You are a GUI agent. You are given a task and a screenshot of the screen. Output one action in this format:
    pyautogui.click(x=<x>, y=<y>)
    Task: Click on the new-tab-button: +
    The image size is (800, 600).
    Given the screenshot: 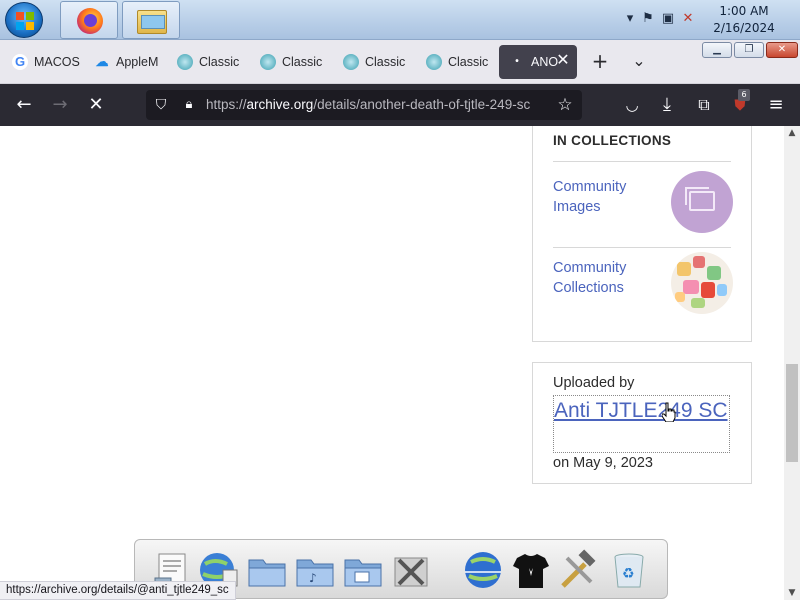 What is the action you would take?
    pyautogui.click(x=600, y=61)
    